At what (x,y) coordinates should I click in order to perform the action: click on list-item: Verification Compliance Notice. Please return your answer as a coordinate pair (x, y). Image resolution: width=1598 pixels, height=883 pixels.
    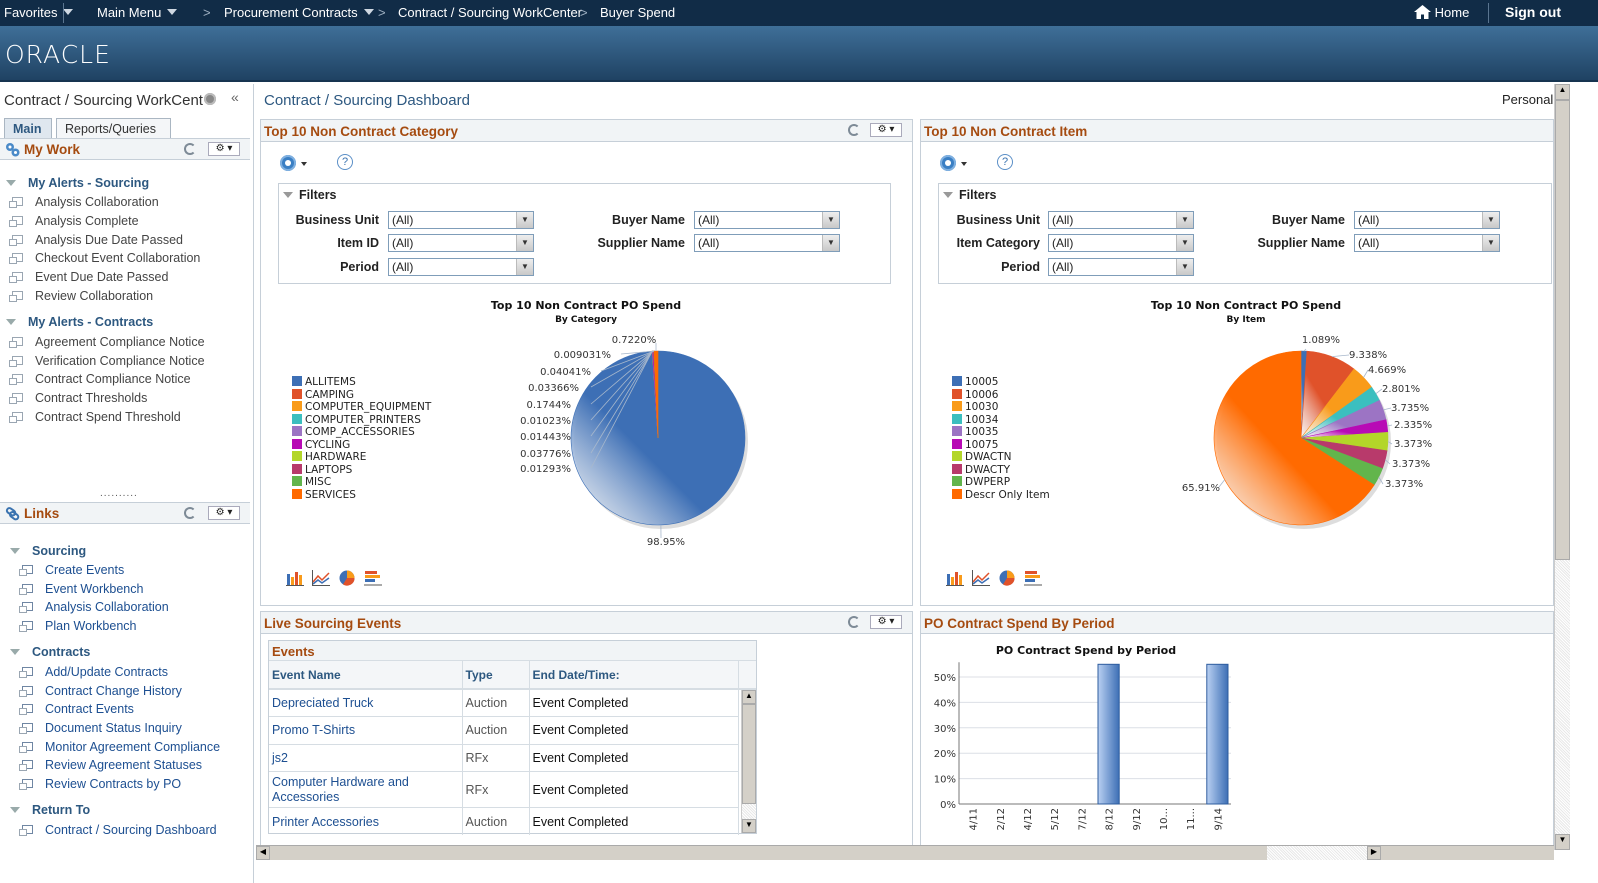
    Looking at the image, I should click on (107, 361).